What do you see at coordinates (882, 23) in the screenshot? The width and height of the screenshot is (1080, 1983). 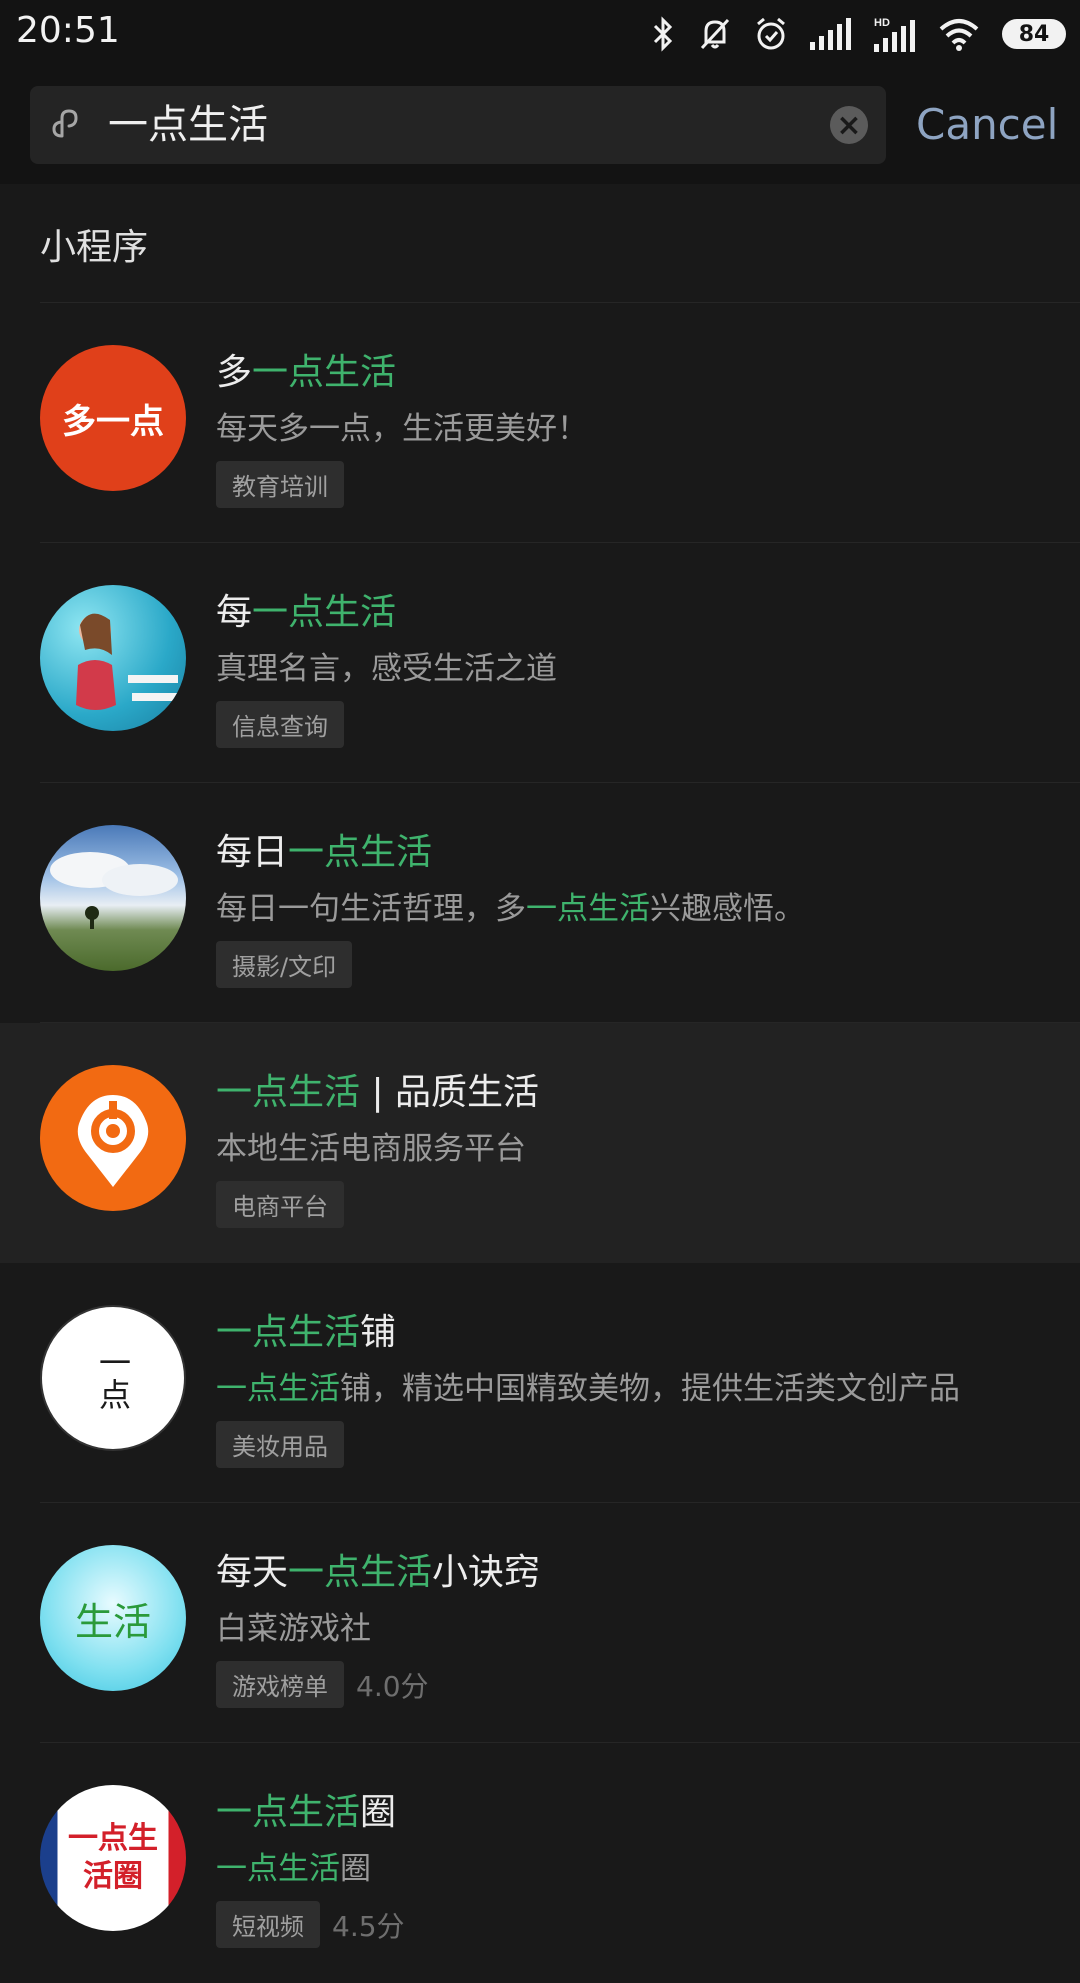 I see `svg-text: HD` at bounding box center [882, 23].